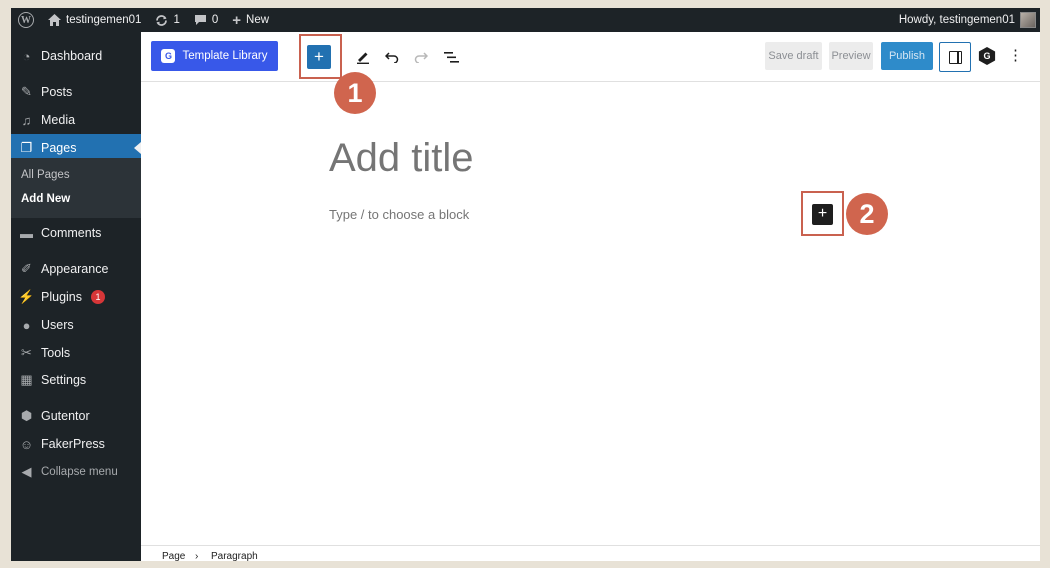 Image resolution: width=1050 pixels, height=568 pixels. Describe the element at coordinates (26, 268) in the screenshot. I see `brush-icon: ✐` at that location.